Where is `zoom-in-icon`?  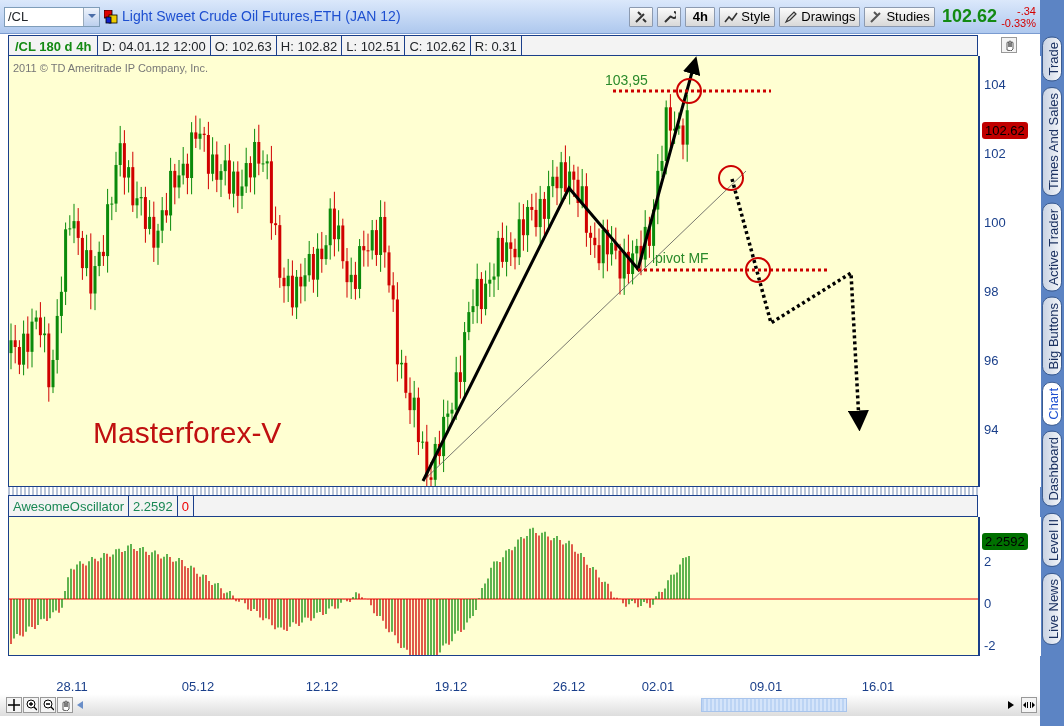
zoom-in-icon is located at coordinates (31, 705).